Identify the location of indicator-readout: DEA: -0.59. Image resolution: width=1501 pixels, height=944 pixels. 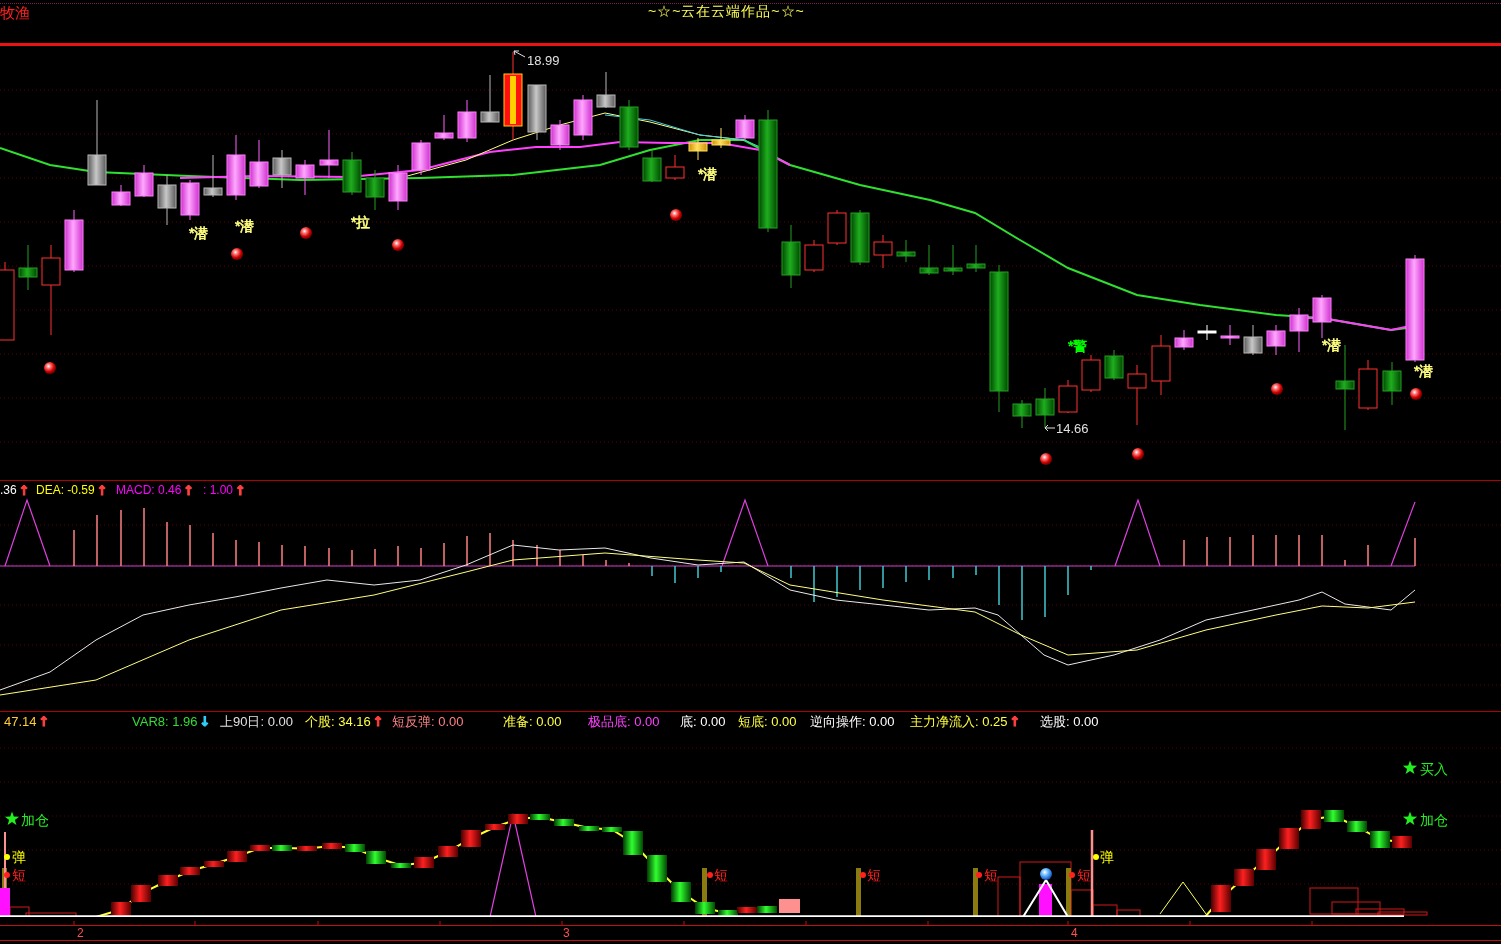
(65, 490).